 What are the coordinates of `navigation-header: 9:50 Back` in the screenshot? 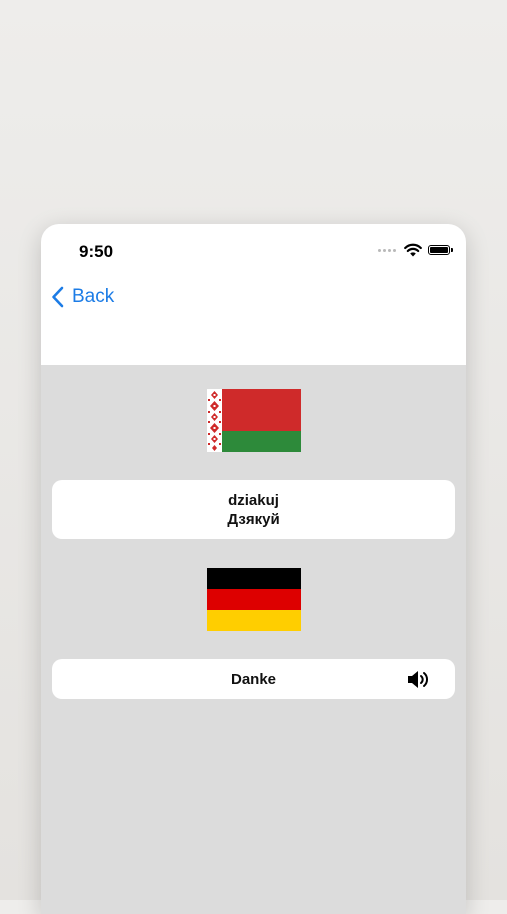 It's located at (253, 294).